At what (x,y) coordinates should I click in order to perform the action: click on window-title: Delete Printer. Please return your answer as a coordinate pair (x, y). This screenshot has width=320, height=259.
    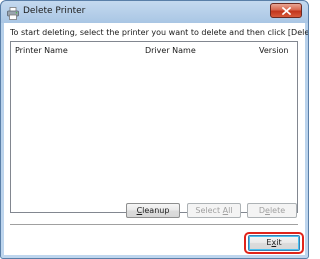
    Looking at the image, I should click on (54, 11).